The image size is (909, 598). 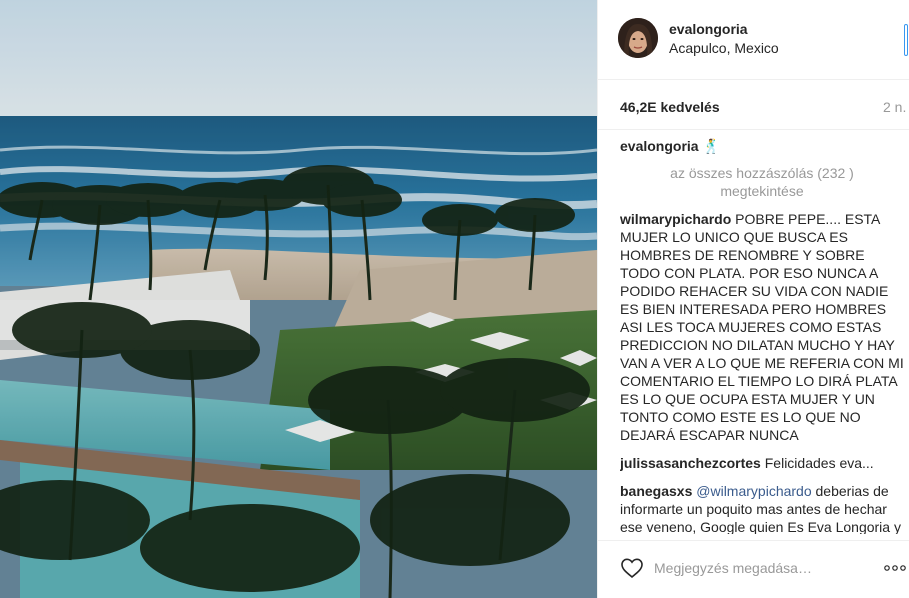 I want to click on post-caption: evalongoria 🕺, so click(x=762, y=146).